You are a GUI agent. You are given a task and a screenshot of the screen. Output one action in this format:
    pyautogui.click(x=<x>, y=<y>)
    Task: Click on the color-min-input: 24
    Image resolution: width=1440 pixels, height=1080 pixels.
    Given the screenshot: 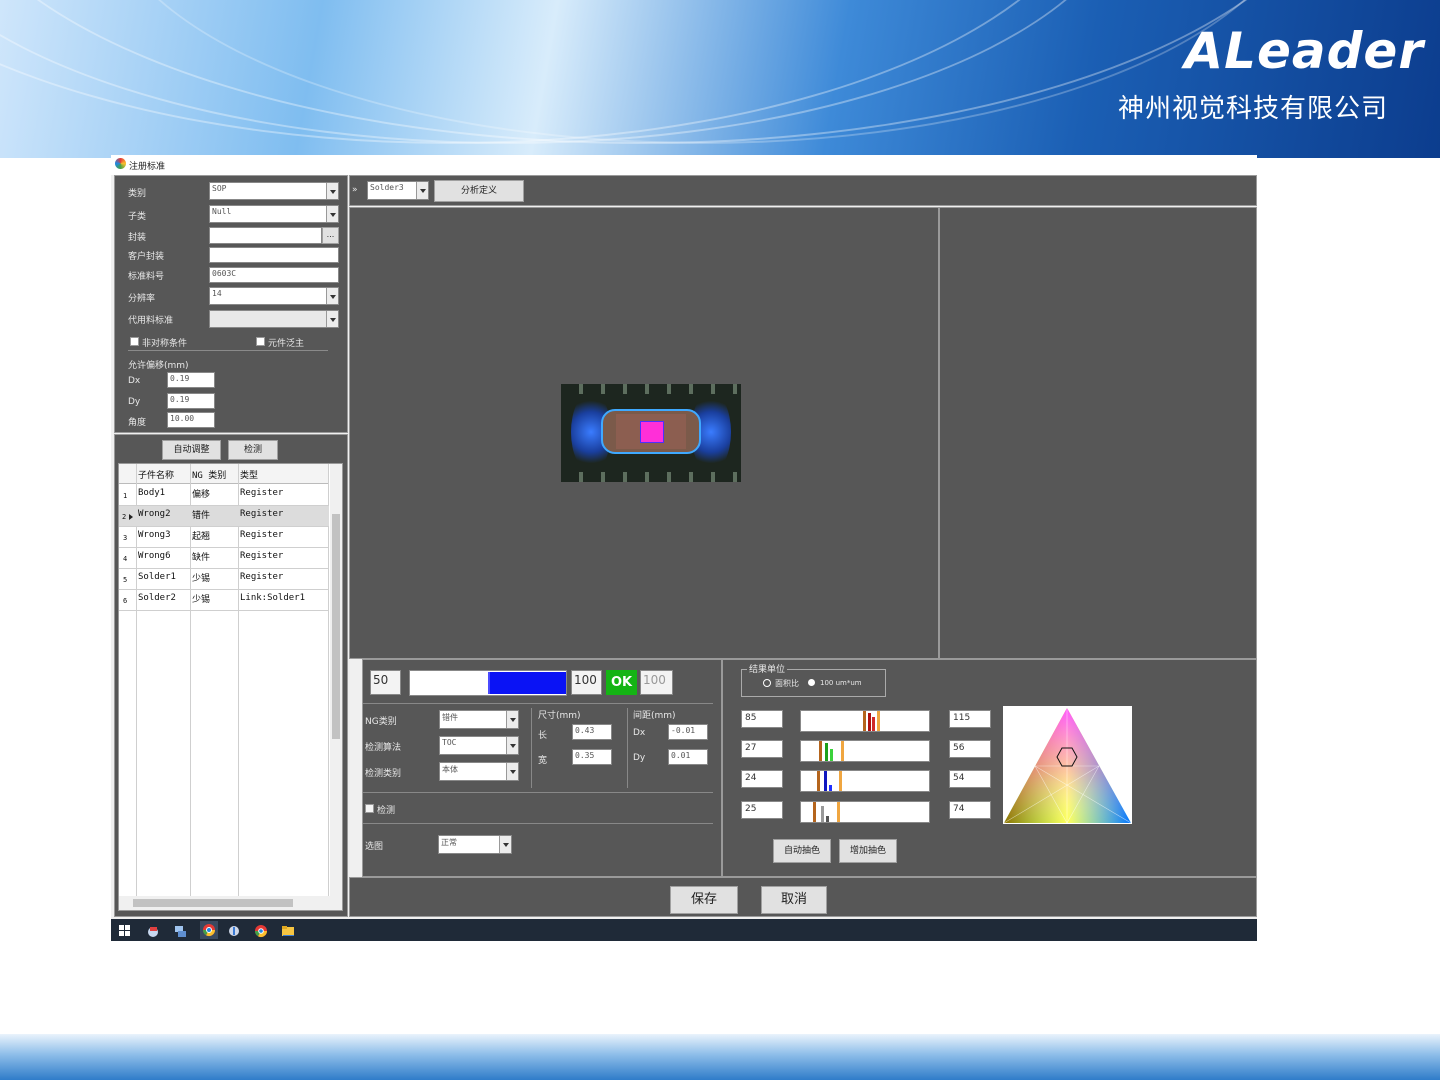 What is the action you would take?
    pyautogui.click(x=762, y=779)
    